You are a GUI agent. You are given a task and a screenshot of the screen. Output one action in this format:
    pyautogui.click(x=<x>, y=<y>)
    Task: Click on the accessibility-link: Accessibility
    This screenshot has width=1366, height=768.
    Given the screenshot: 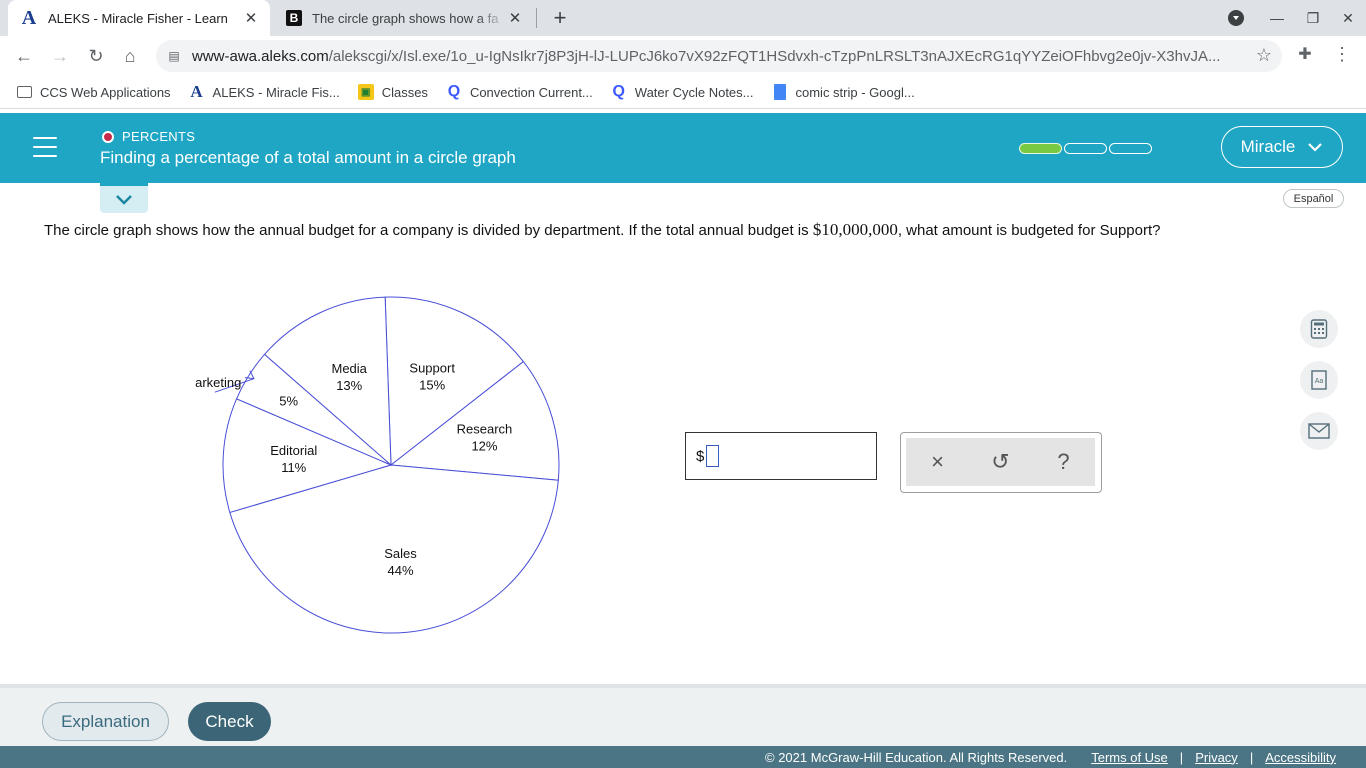 What is the action you would take?
    pyautogui.click(x=1300, y=757)
    